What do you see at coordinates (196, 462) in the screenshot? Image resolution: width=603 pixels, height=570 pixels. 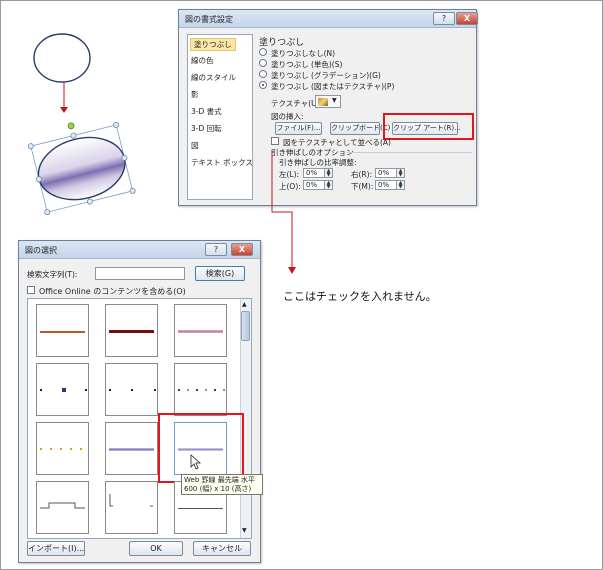 I see `mouse-pointer-icon` at bounding box center [196, 462].